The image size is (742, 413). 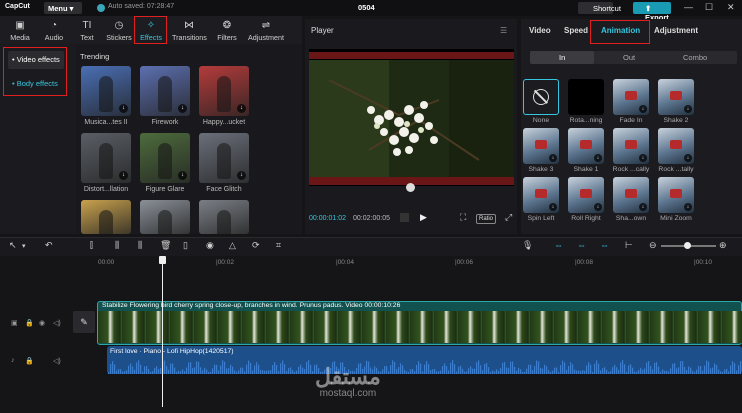 I want to click on tab-filters: ❂ Filters, so click(x=227, y=30).